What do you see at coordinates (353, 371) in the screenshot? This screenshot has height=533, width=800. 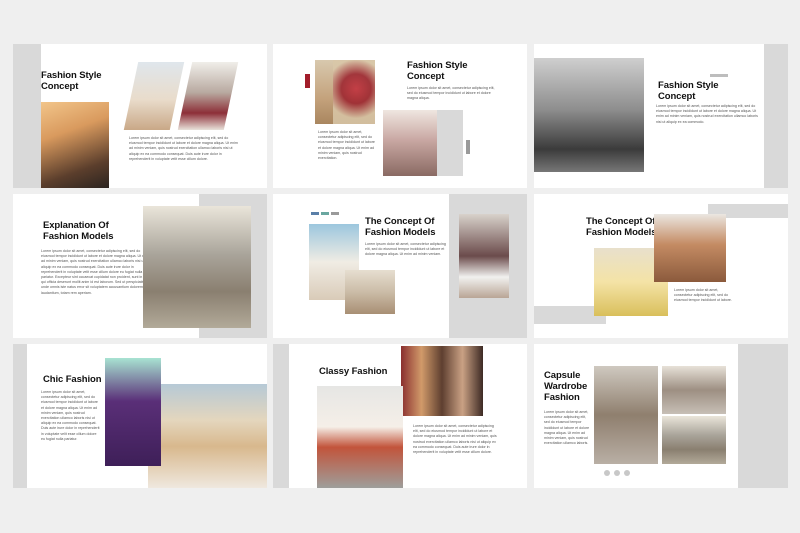 I see `slide-title: Classy Fashion` at bounding box center [353, 371].